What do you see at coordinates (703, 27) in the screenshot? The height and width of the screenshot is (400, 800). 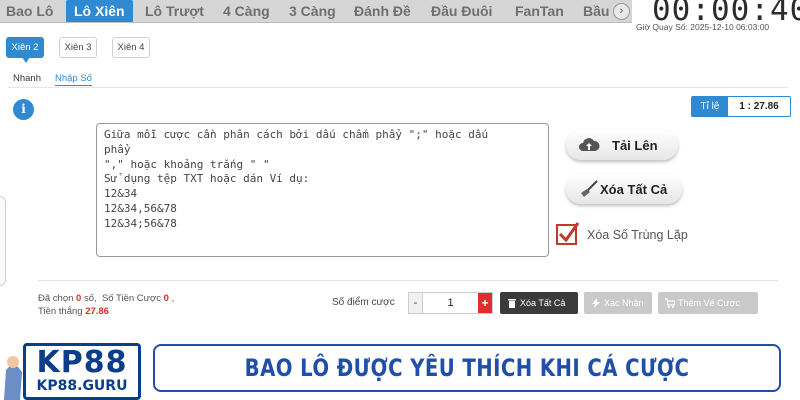 I see `draw-time-label: Giờ Quay Số: 2025-12-10 06:03:00` at bounding box center [703, 27].